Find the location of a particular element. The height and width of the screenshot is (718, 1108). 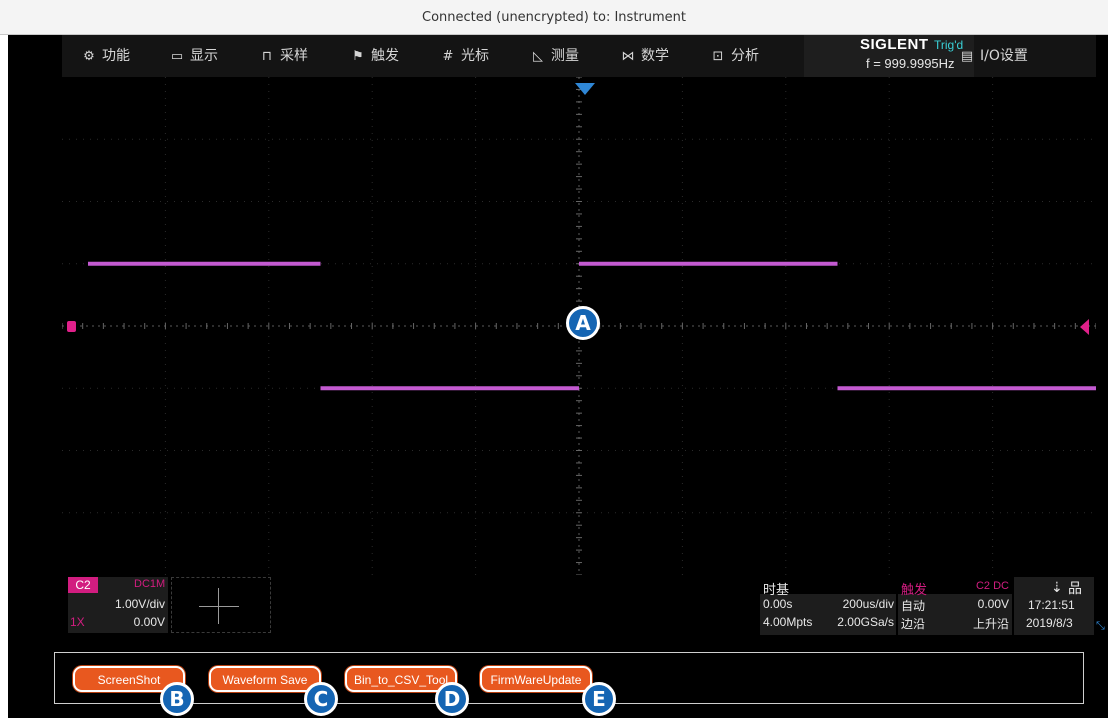

menu-math-label: 数学 is located at coordinates (655, 56).